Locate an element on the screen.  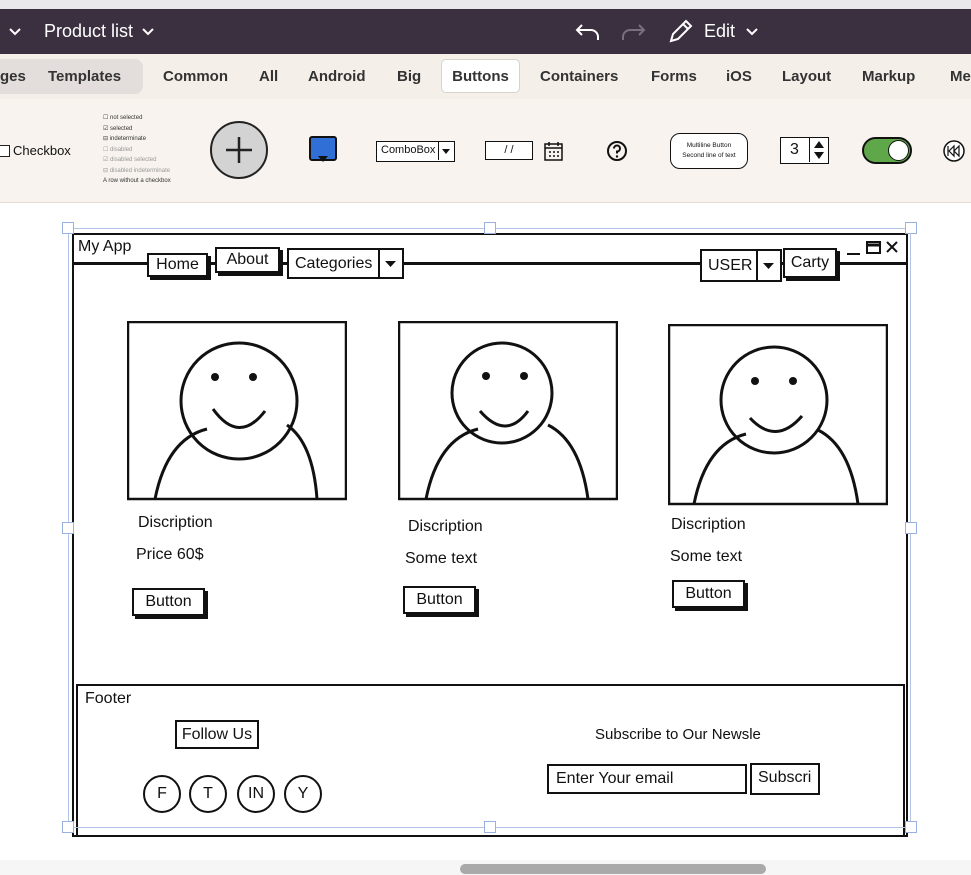
nav-user-dropdown: USER is located at coordinates (741, 265).